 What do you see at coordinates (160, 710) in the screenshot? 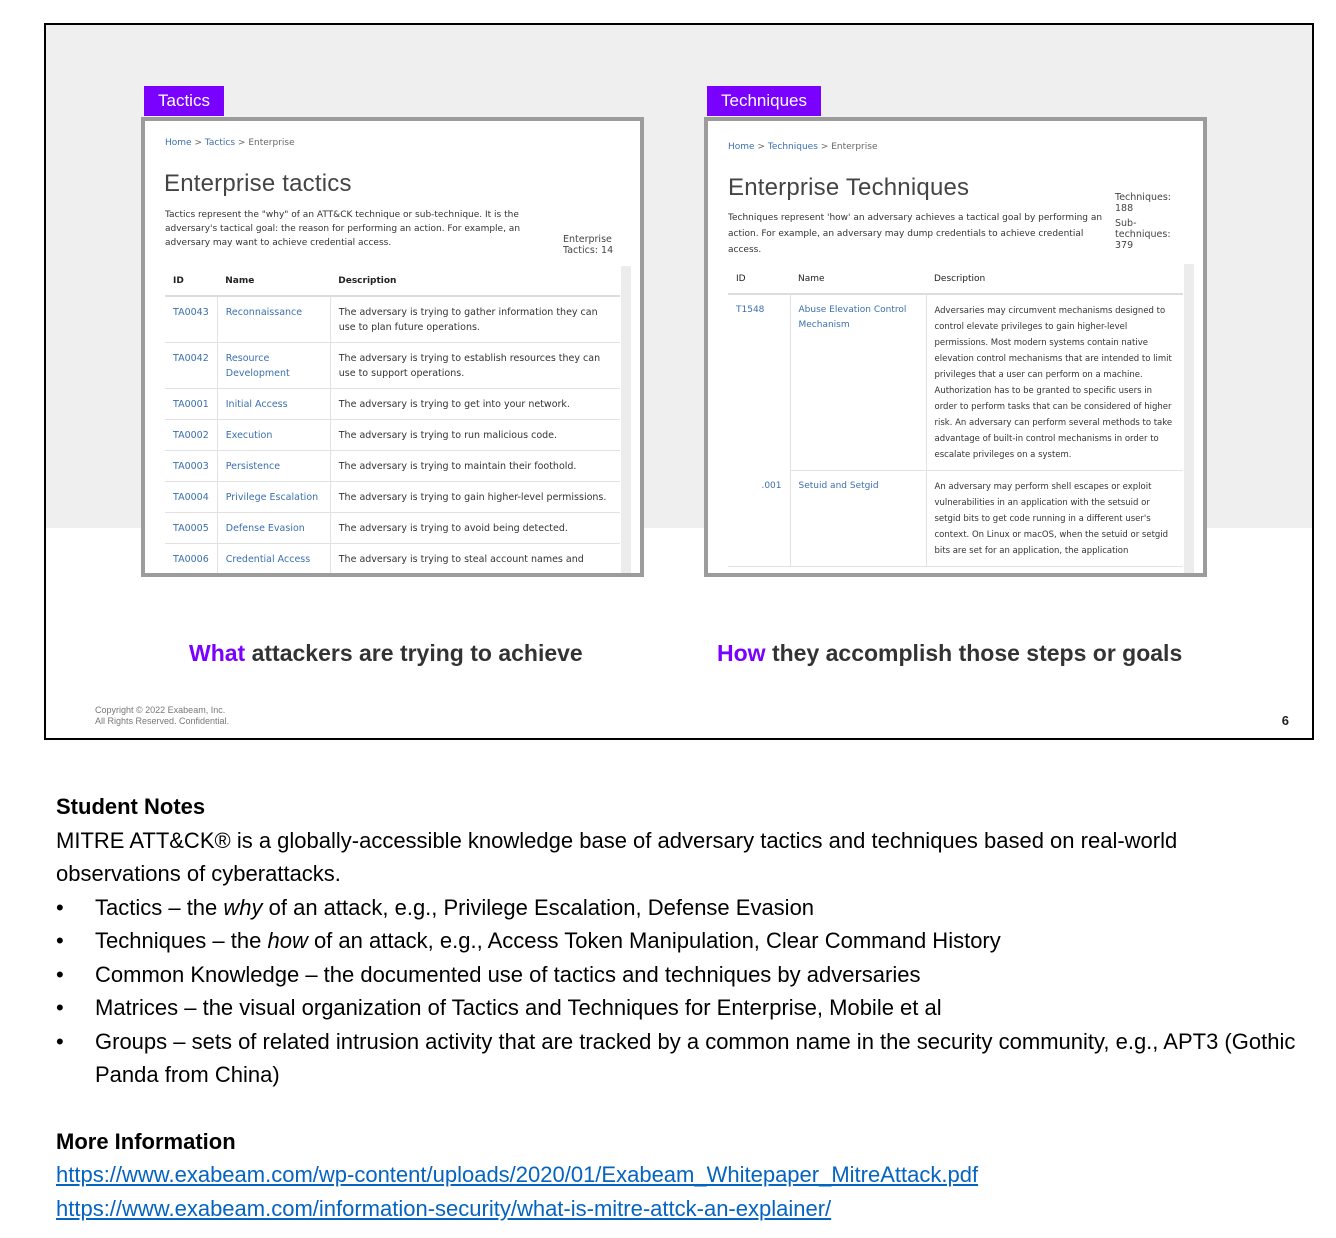
I see `copyright-line: Copyright © 2022 Exabeam, Inc.` at bounding box center [160, 710].